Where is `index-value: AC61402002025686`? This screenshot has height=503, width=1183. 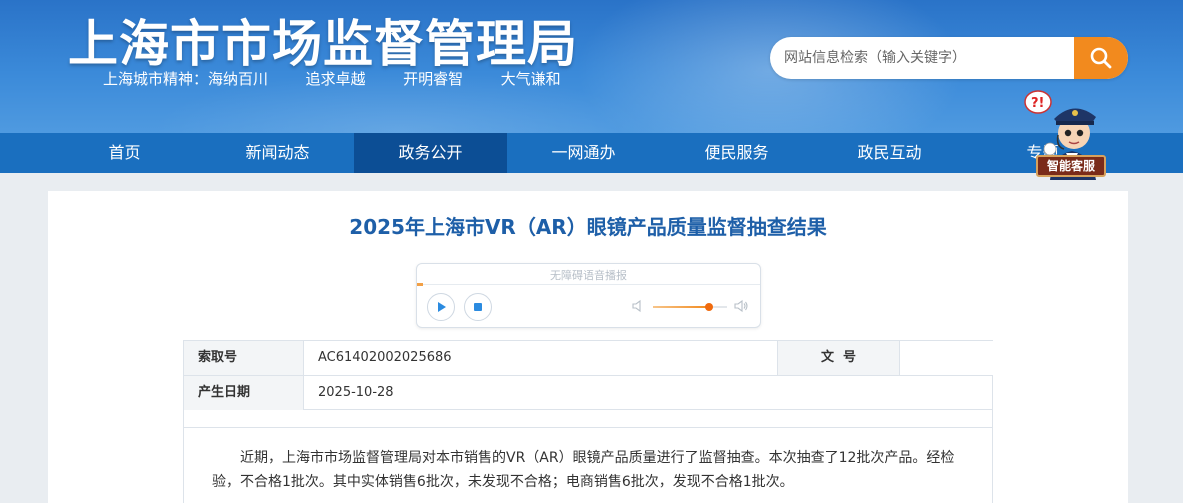
index-value: AC61402002025686 is located at coordinates (541, 358).